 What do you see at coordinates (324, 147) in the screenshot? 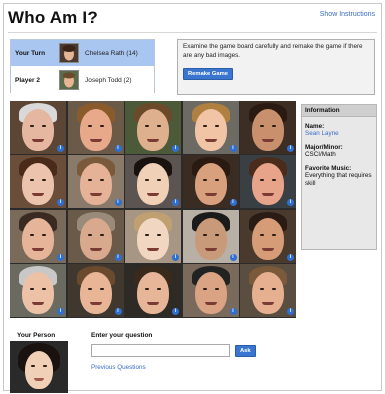
I see `major-label: Major/Minor:` at bounding box center [324, 147].